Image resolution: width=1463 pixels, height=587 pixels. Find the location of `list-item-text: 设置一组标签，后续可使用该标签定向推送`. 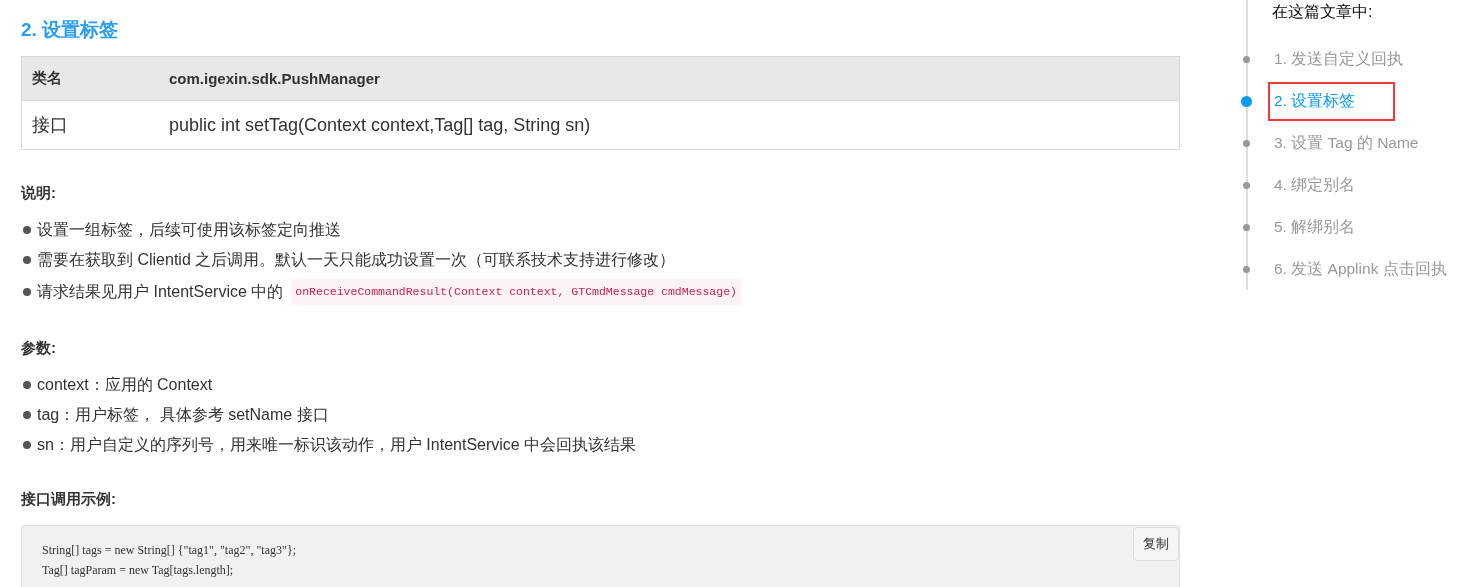

list-item-text: 设置一组标签，后续可使用该标签定向推送 is located at coordinates (189, 230).